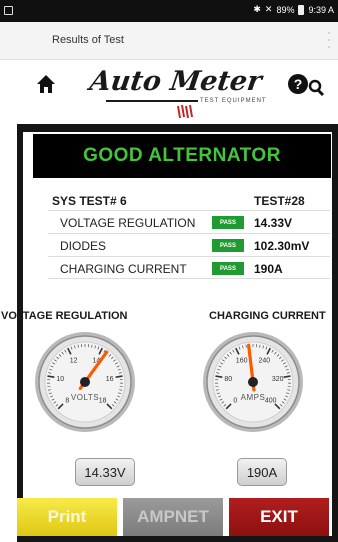 This screenshot has width=338, height=542. I want to click on table-row: VOLTAGE REGULATION PASS 14.33V, so click(189, 221).